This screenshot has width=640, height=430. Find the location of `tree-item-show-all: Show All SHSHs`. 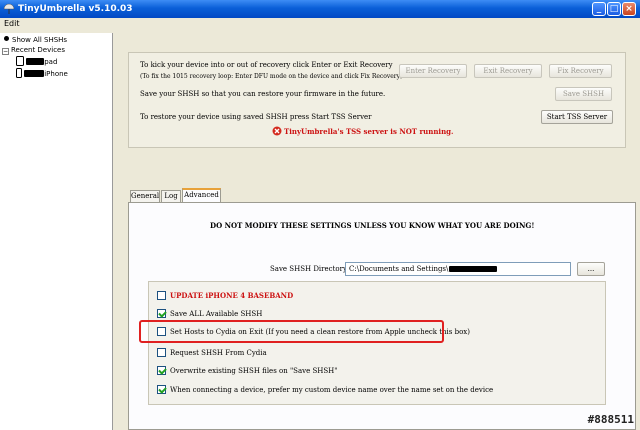

tree-item-show-all: Show All SHSHs is located at coordinates (35, 40).